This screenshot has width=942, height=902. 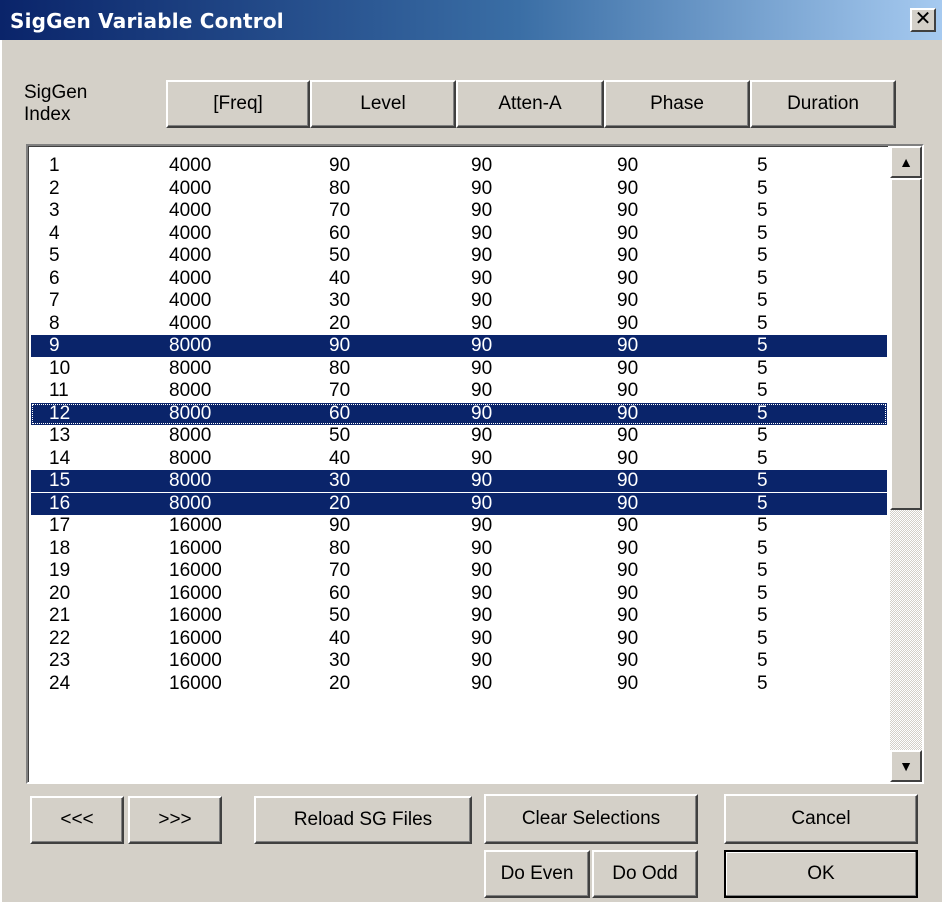 What do you see at coordinates (459, 459) in the screenshot?
I see `table-row: 14 8000 40 90 90 5` at bounding box center [459, 459].